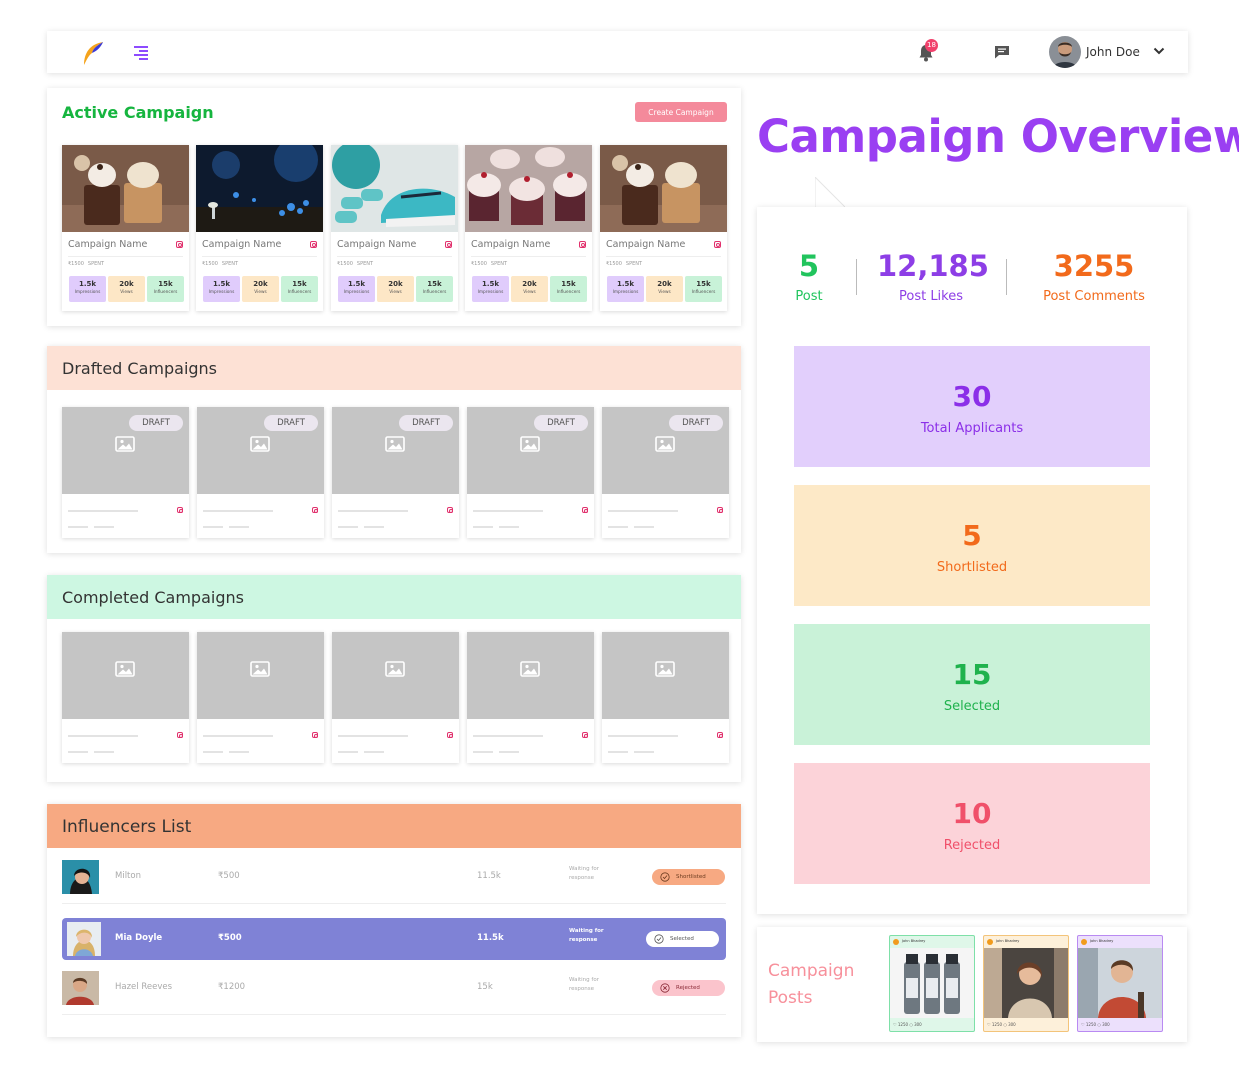 Image resolution: width=1239 pixels, height=1071 pixels. I want to click on user-avatar, so click(1065, 52).